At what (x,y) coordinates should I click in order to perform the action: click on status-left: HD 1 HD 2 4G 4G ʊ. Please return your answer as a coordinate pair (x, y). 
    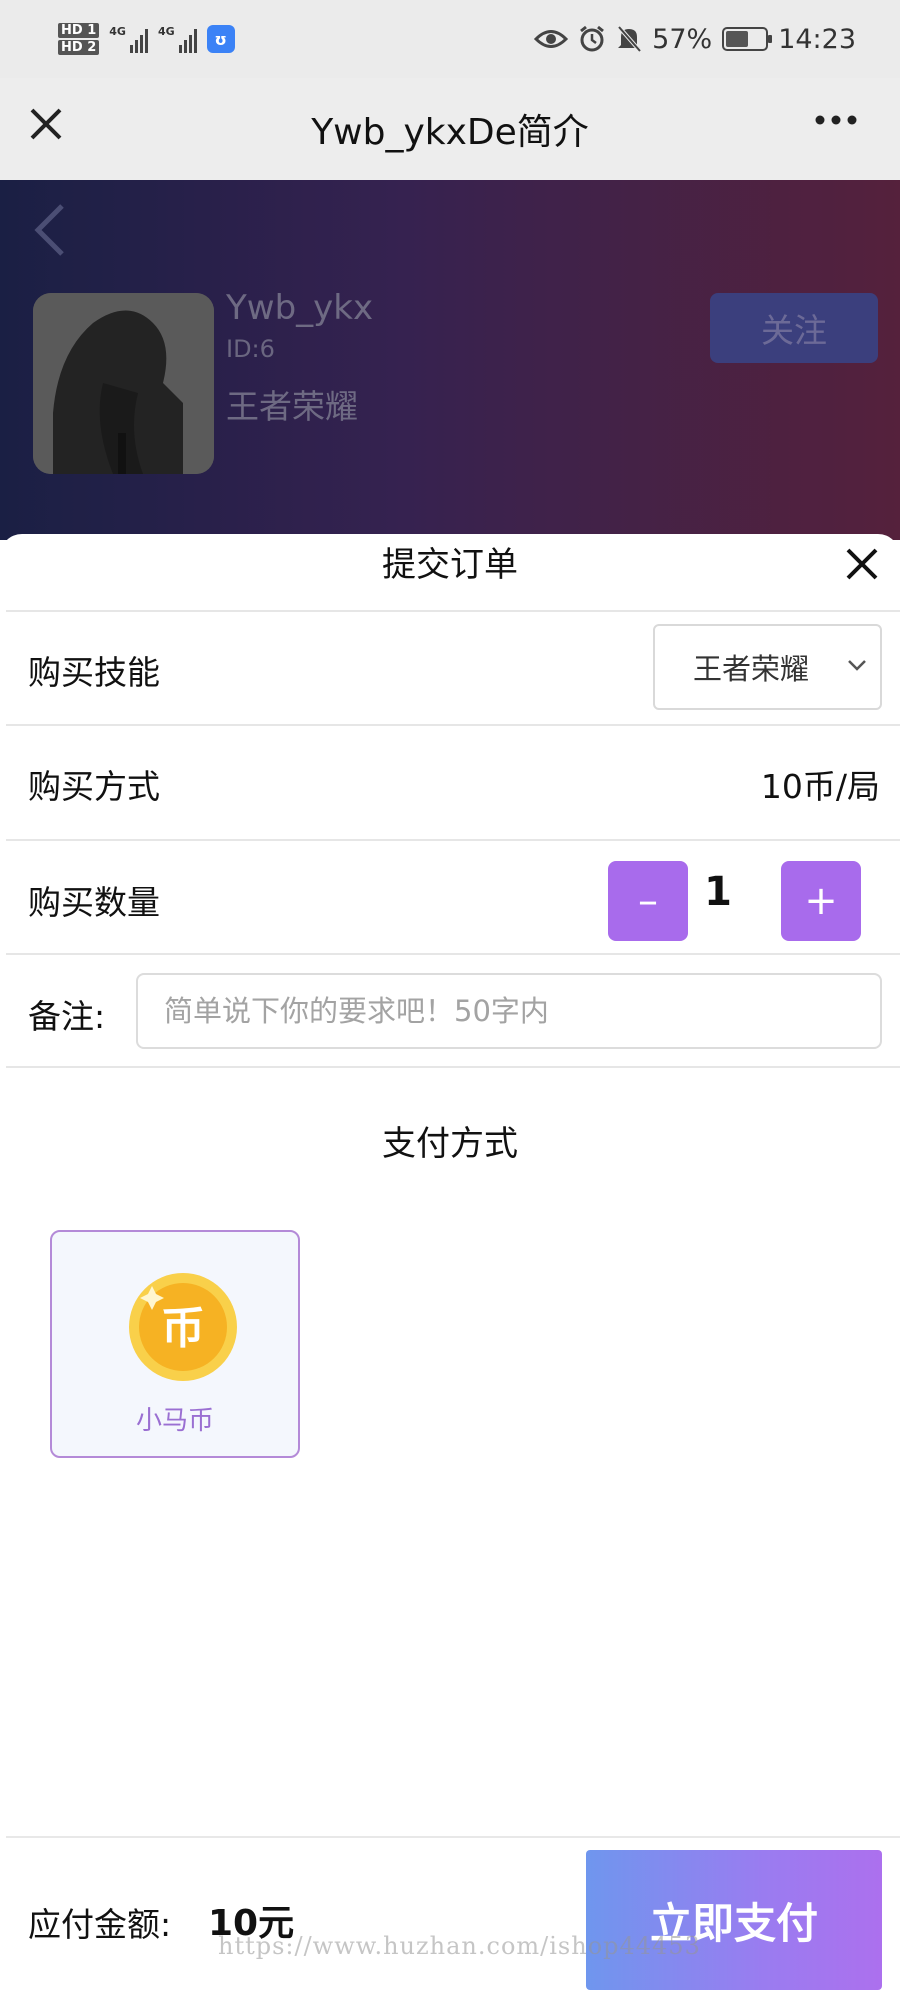
    Looking at the image, I should click on (146, 39).